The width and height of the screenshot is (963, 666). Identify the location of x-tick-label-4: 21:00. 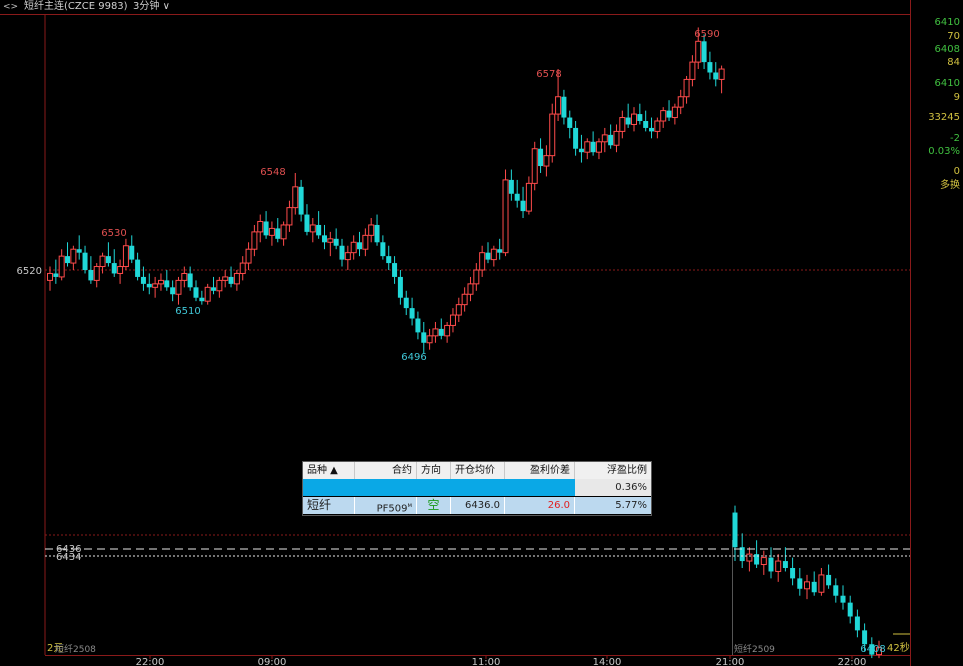
(730, 661).